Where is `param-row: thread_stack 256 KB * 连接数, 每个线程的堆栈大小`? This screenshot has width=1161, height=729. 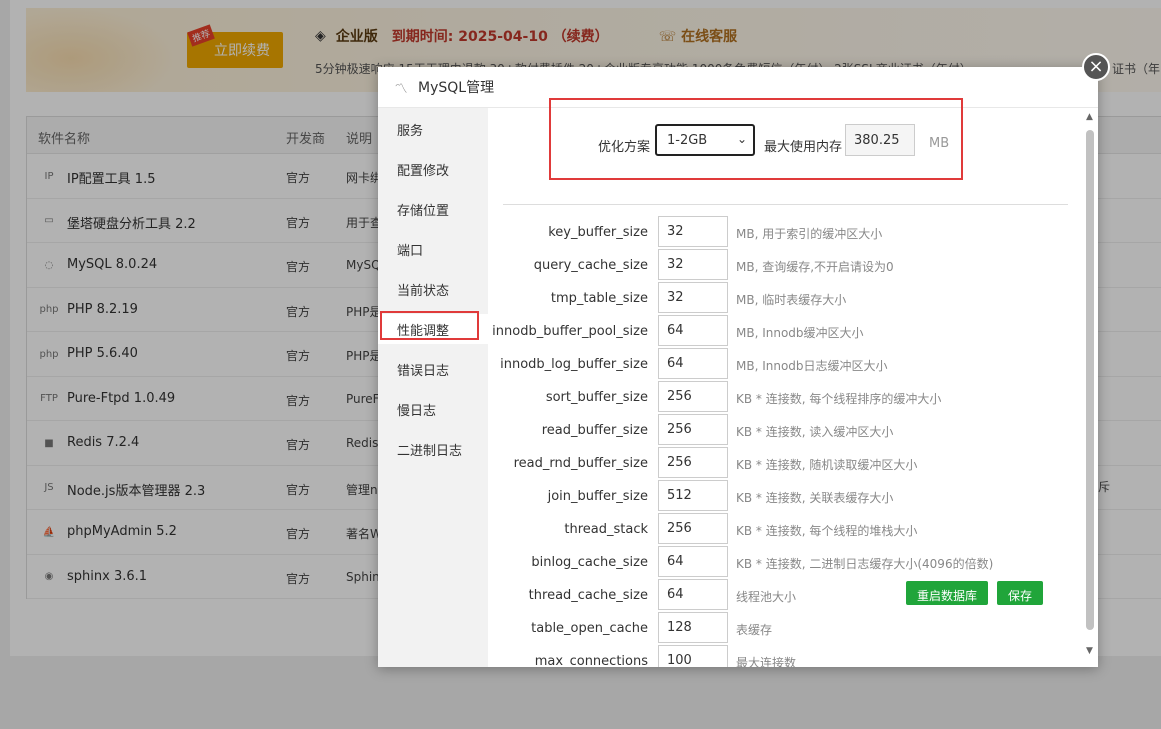 param-row: thread_stack 256 KB * 连接数, 每个线程的堆栈大小 is located at coordinates (778, 529).